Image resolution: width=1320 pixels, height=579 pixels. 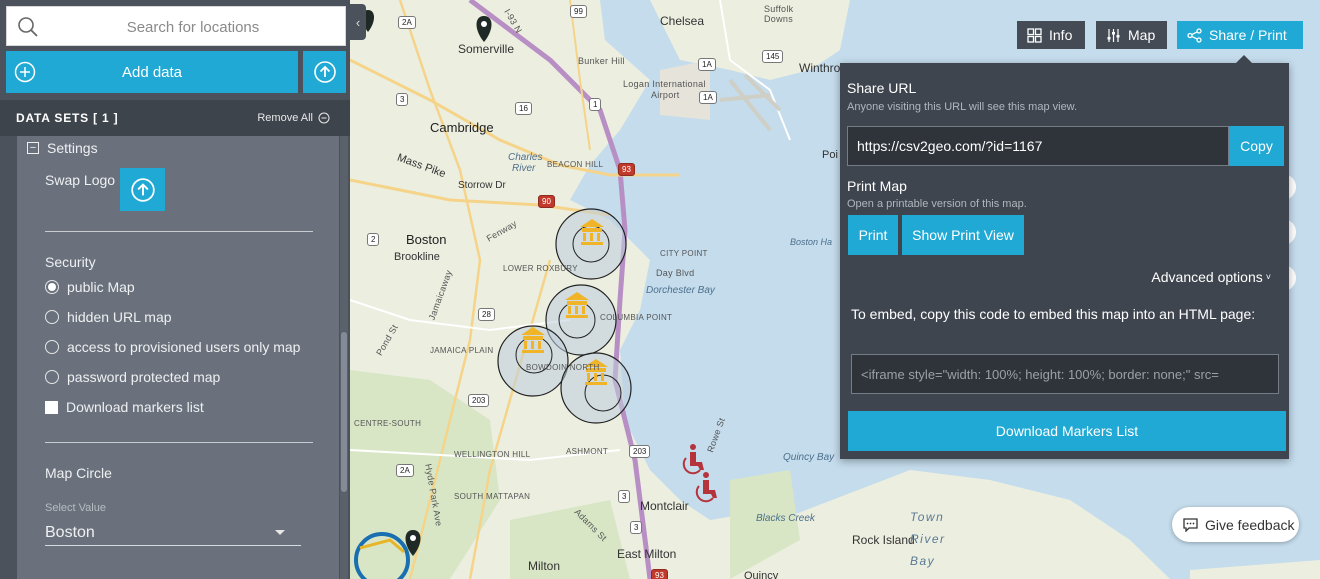 I want to click on map-label: Bunker Hill, so click(x=601, y=61).